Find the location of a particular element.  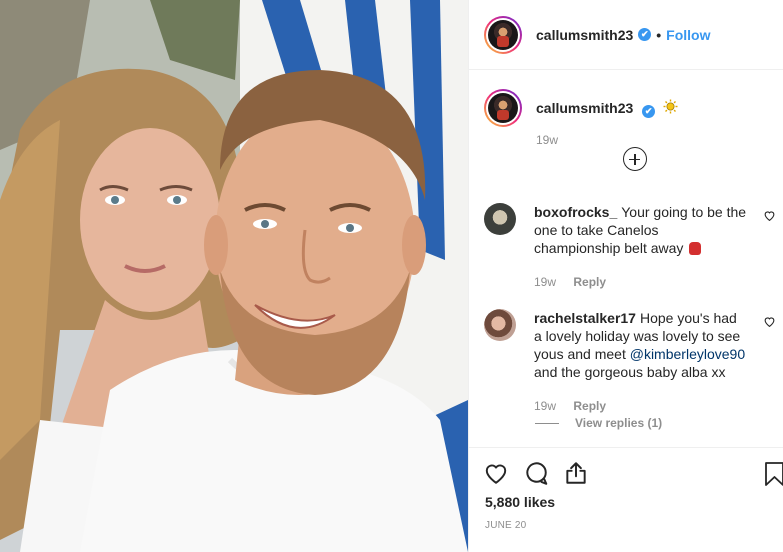

boxing-glove-emoji-icon is located at coordinates (695, 248).